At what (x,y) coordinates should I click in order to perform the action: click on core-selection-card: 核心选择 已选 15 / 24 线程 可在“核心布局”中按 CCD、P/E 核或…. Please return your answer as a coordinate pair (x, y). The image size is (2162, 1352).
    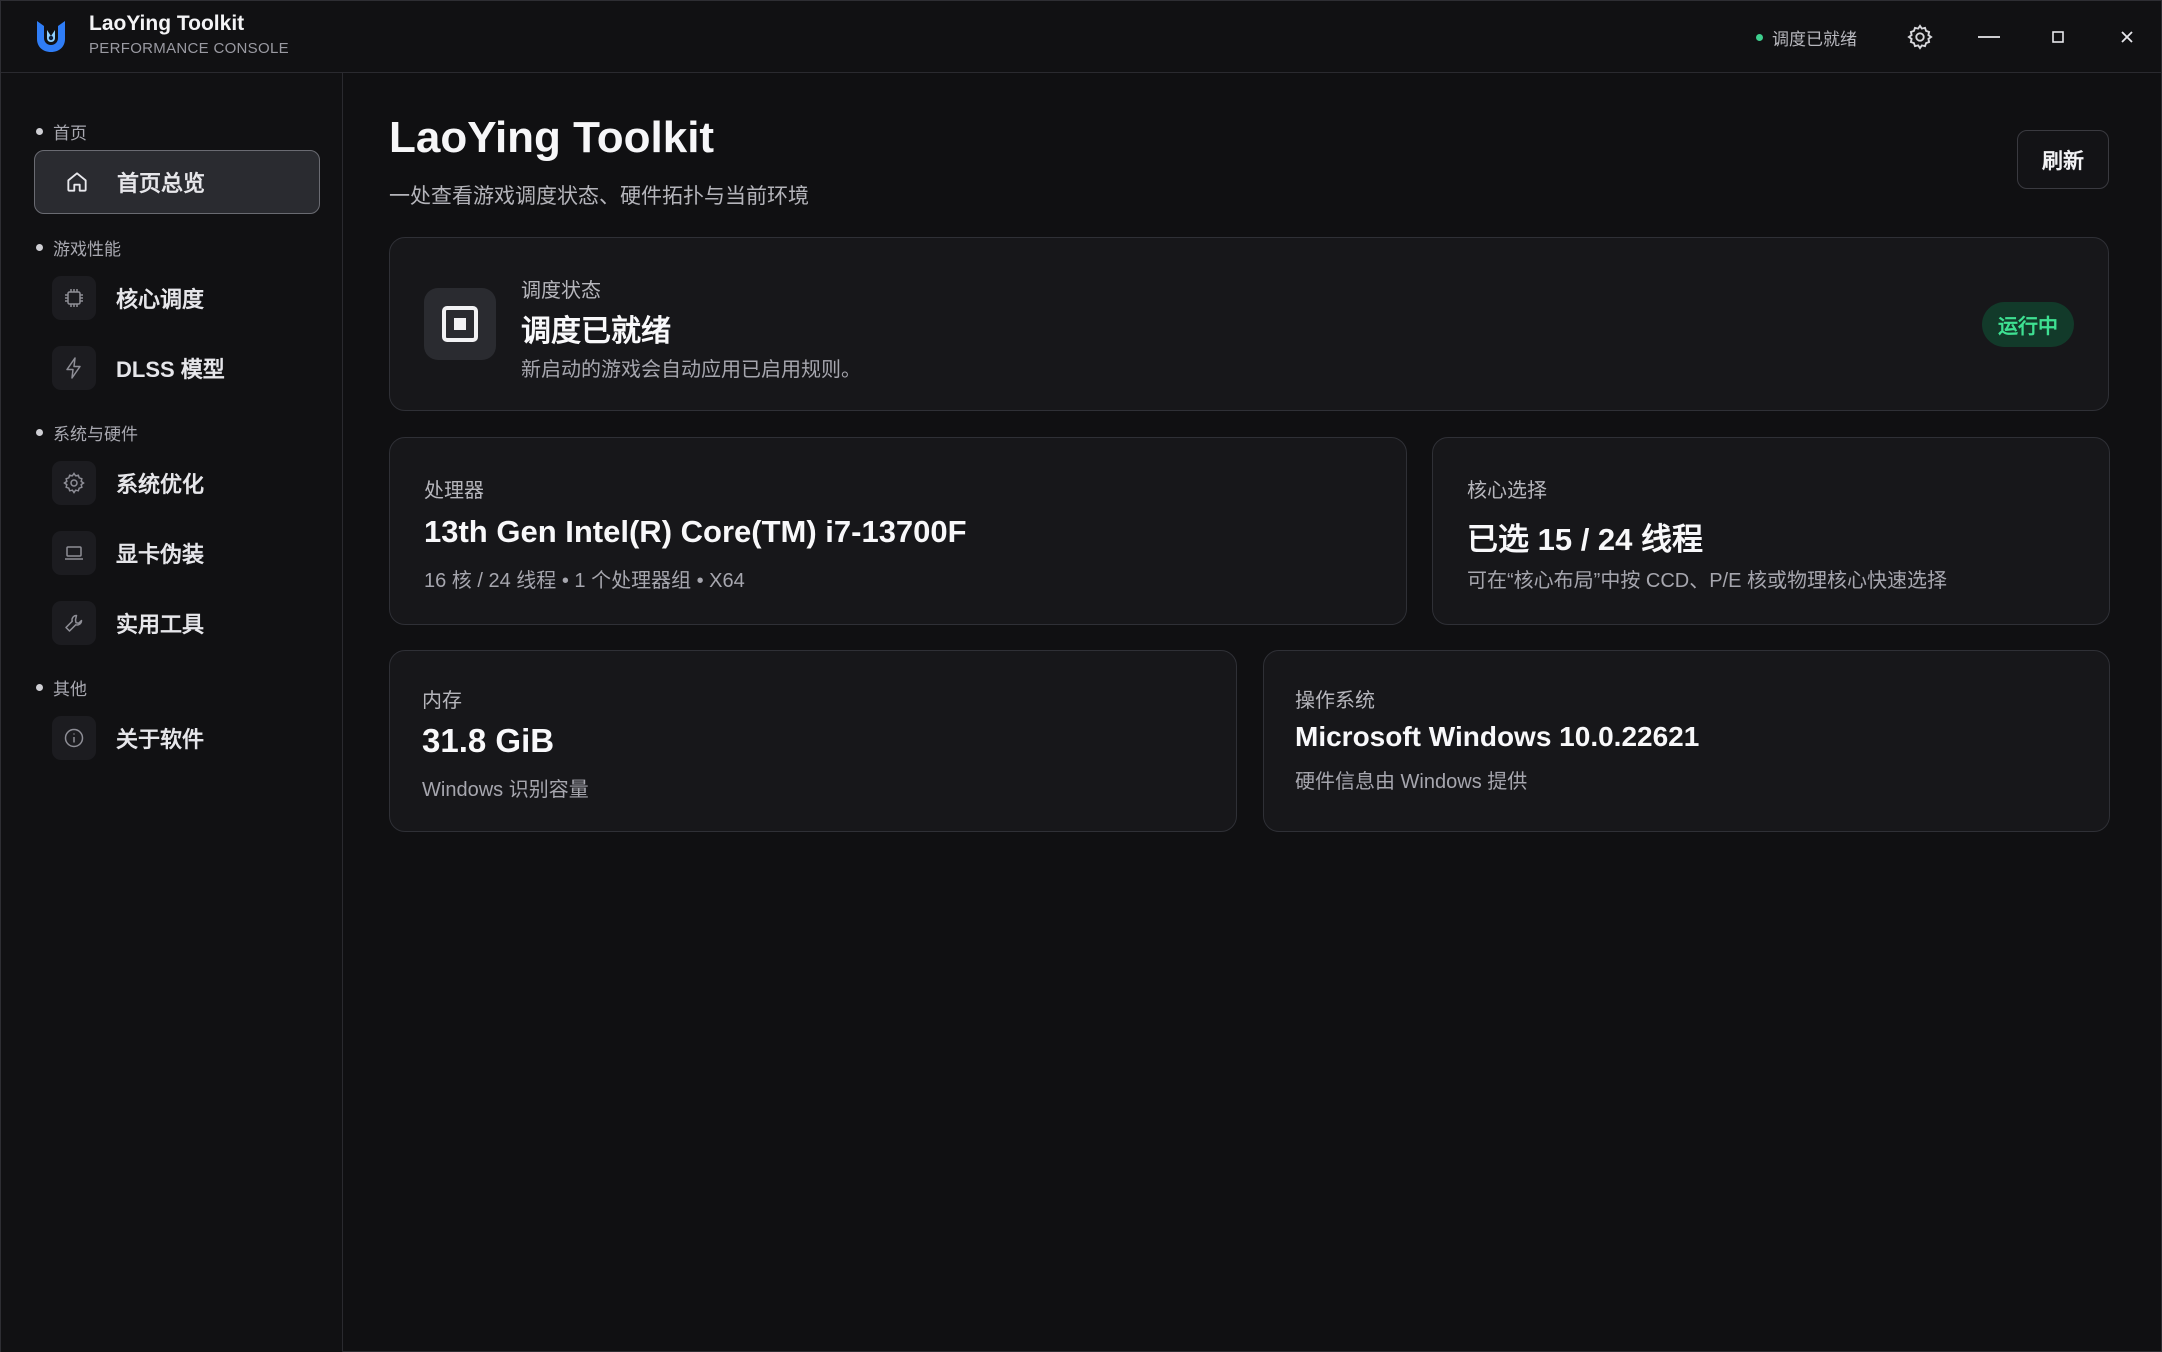
    Looking at the image, I should click on (1771, 531).